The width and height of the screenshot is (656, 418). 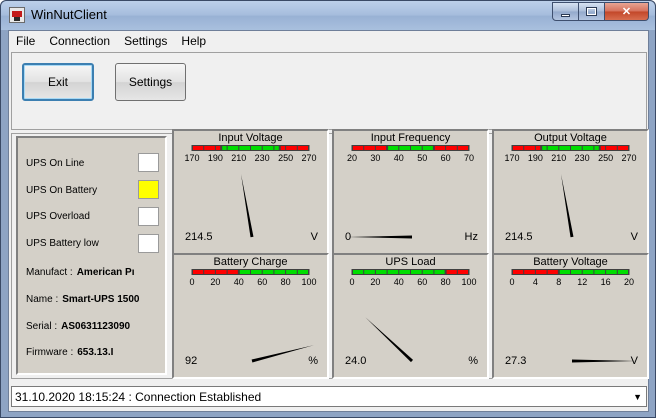 I want to click on status-indicator-on-battery, so click(x=148, y=189).